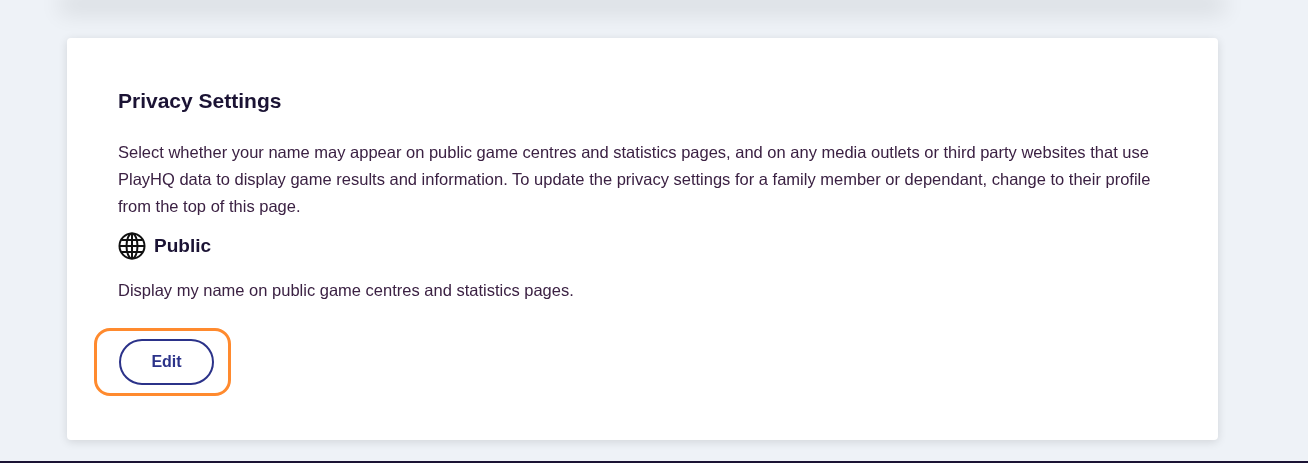  What do you see at coordinates (166, 361) in the screenshot?
I see `edit-button: Edit` at bounding box center [166, 361].